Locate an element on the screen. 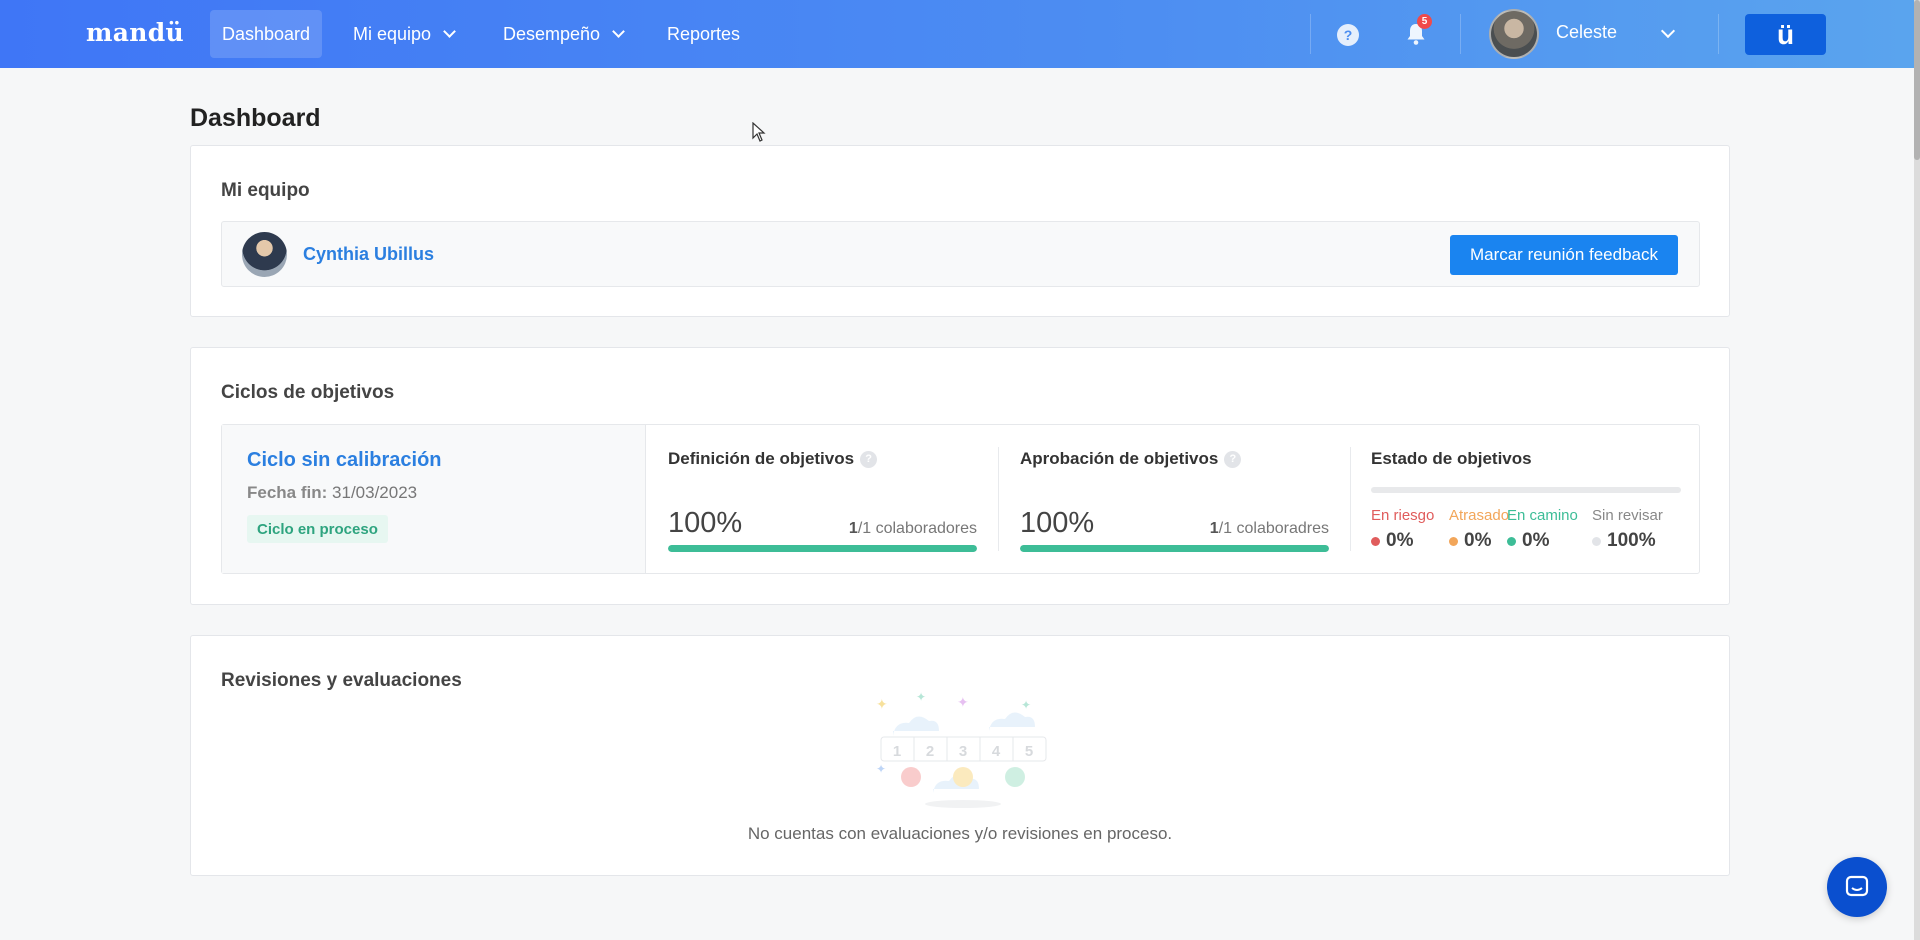  cycle-name-link: Ciclo sin calibración is located at coordinates (344, 460).